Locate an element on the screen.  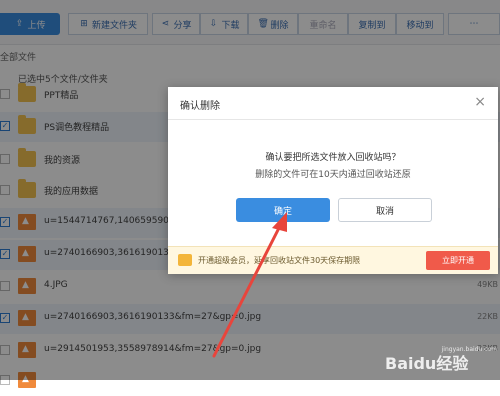
baidu-jingyan-watermark: Baidu经验 jingyan.baidu.com is located at coordinates (442, 362).